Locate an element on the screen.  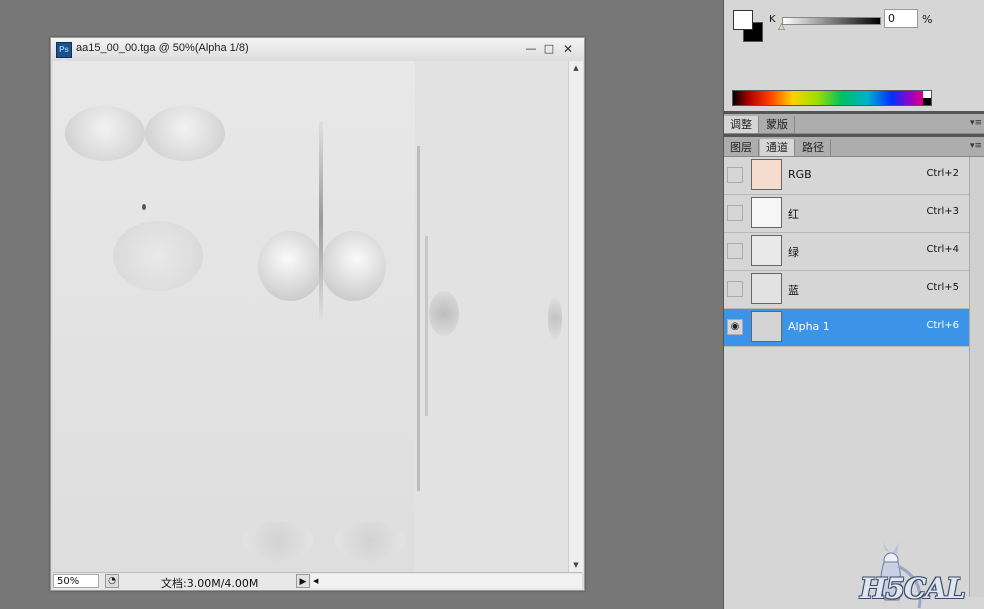
channel-name: Alpha 1 is located at coordinates (809, 326).